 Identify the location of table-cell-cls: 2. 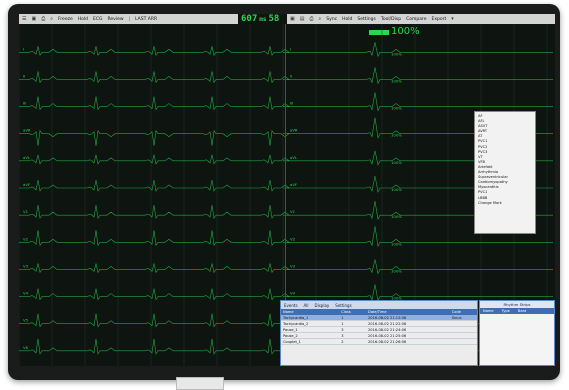
(352, 341).